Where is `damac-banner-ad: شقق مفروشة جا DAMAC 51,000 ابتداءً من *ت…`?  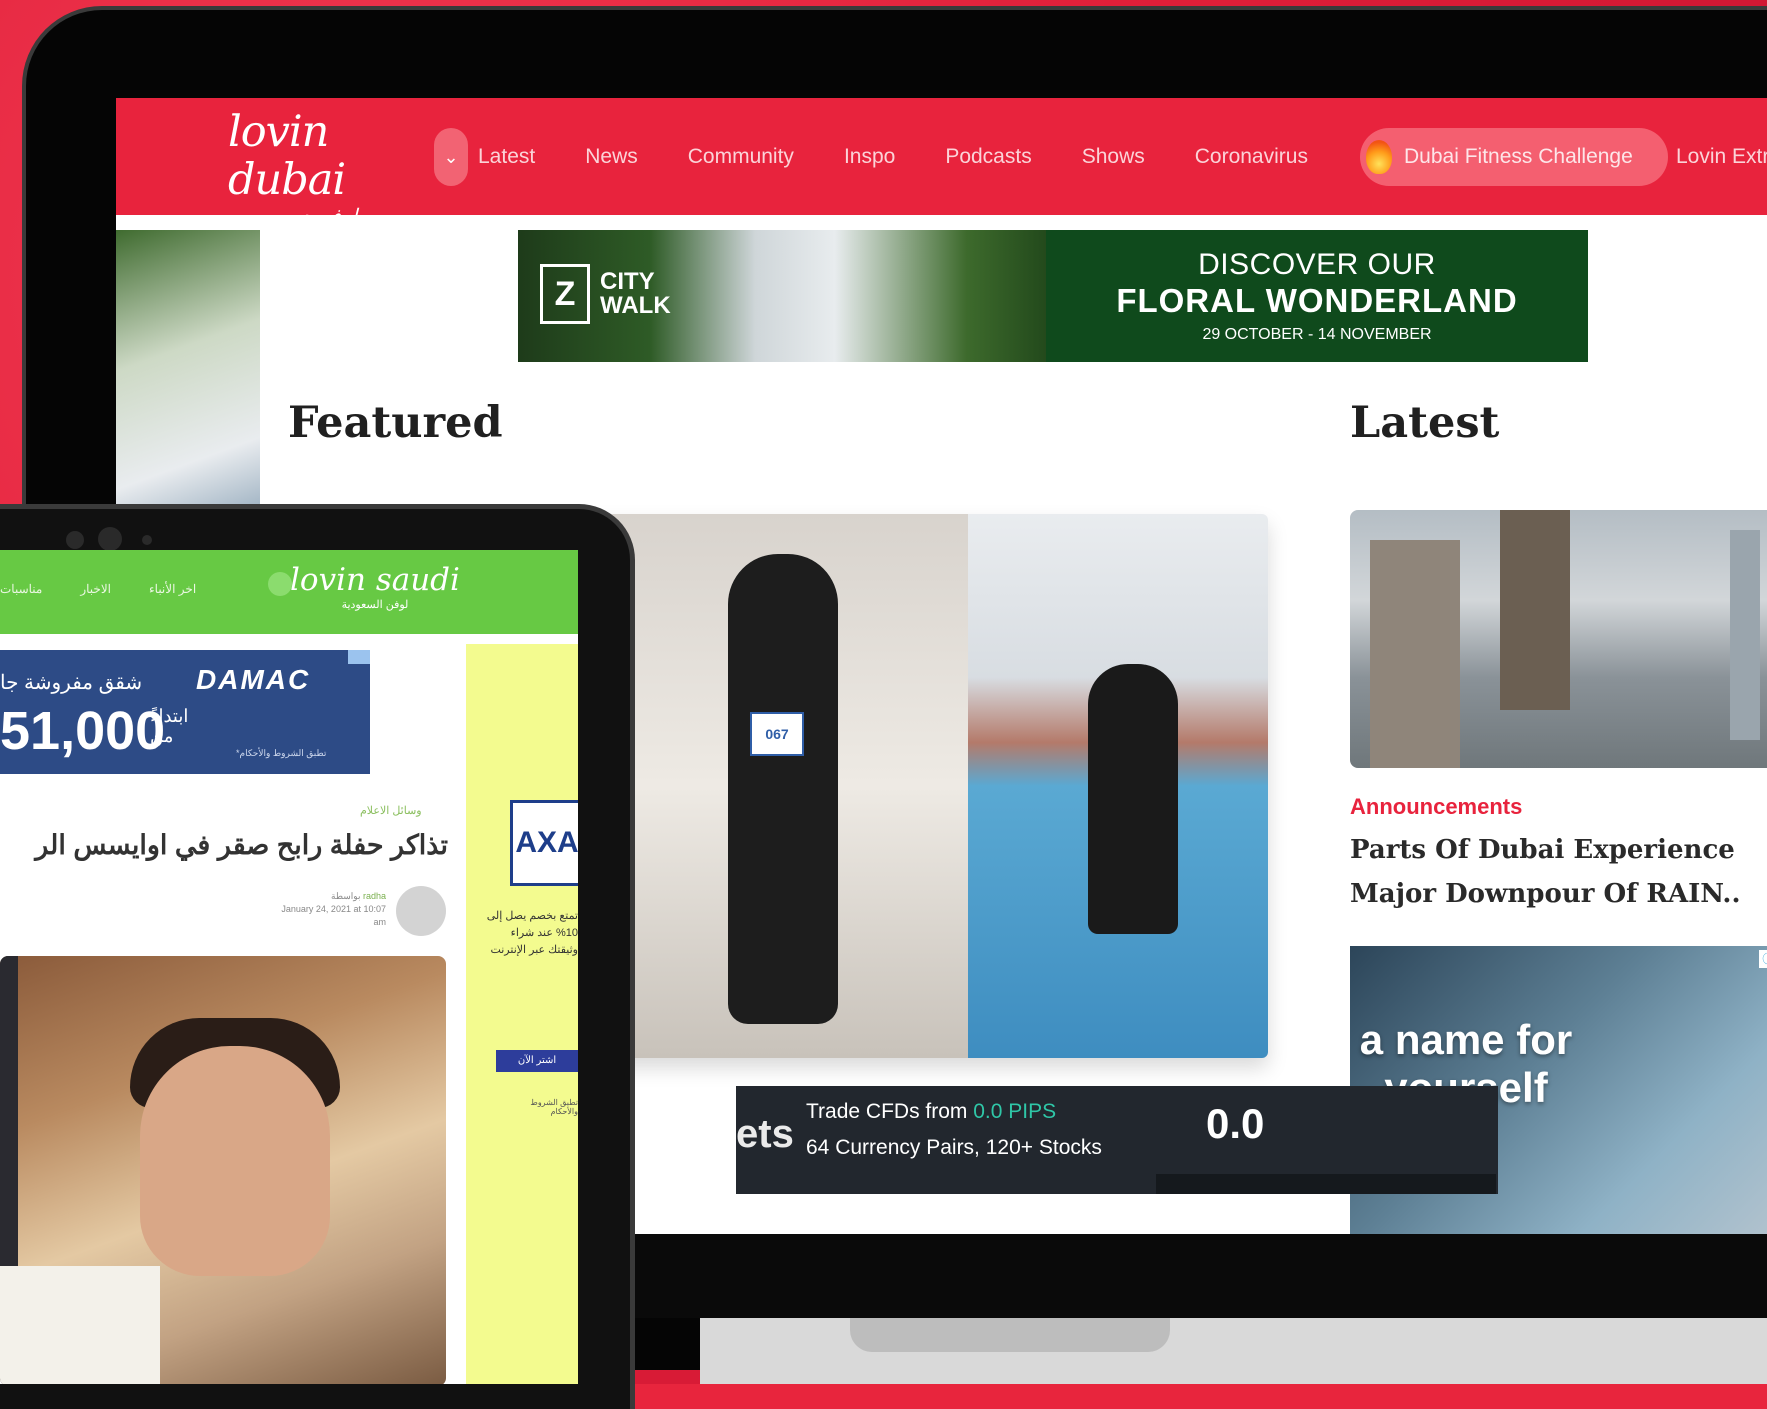
damac-banner-ad: شقق مفروشة جا DAMAC 51,000 ابتداءً من *ت… is located at coordinates (185, 712).